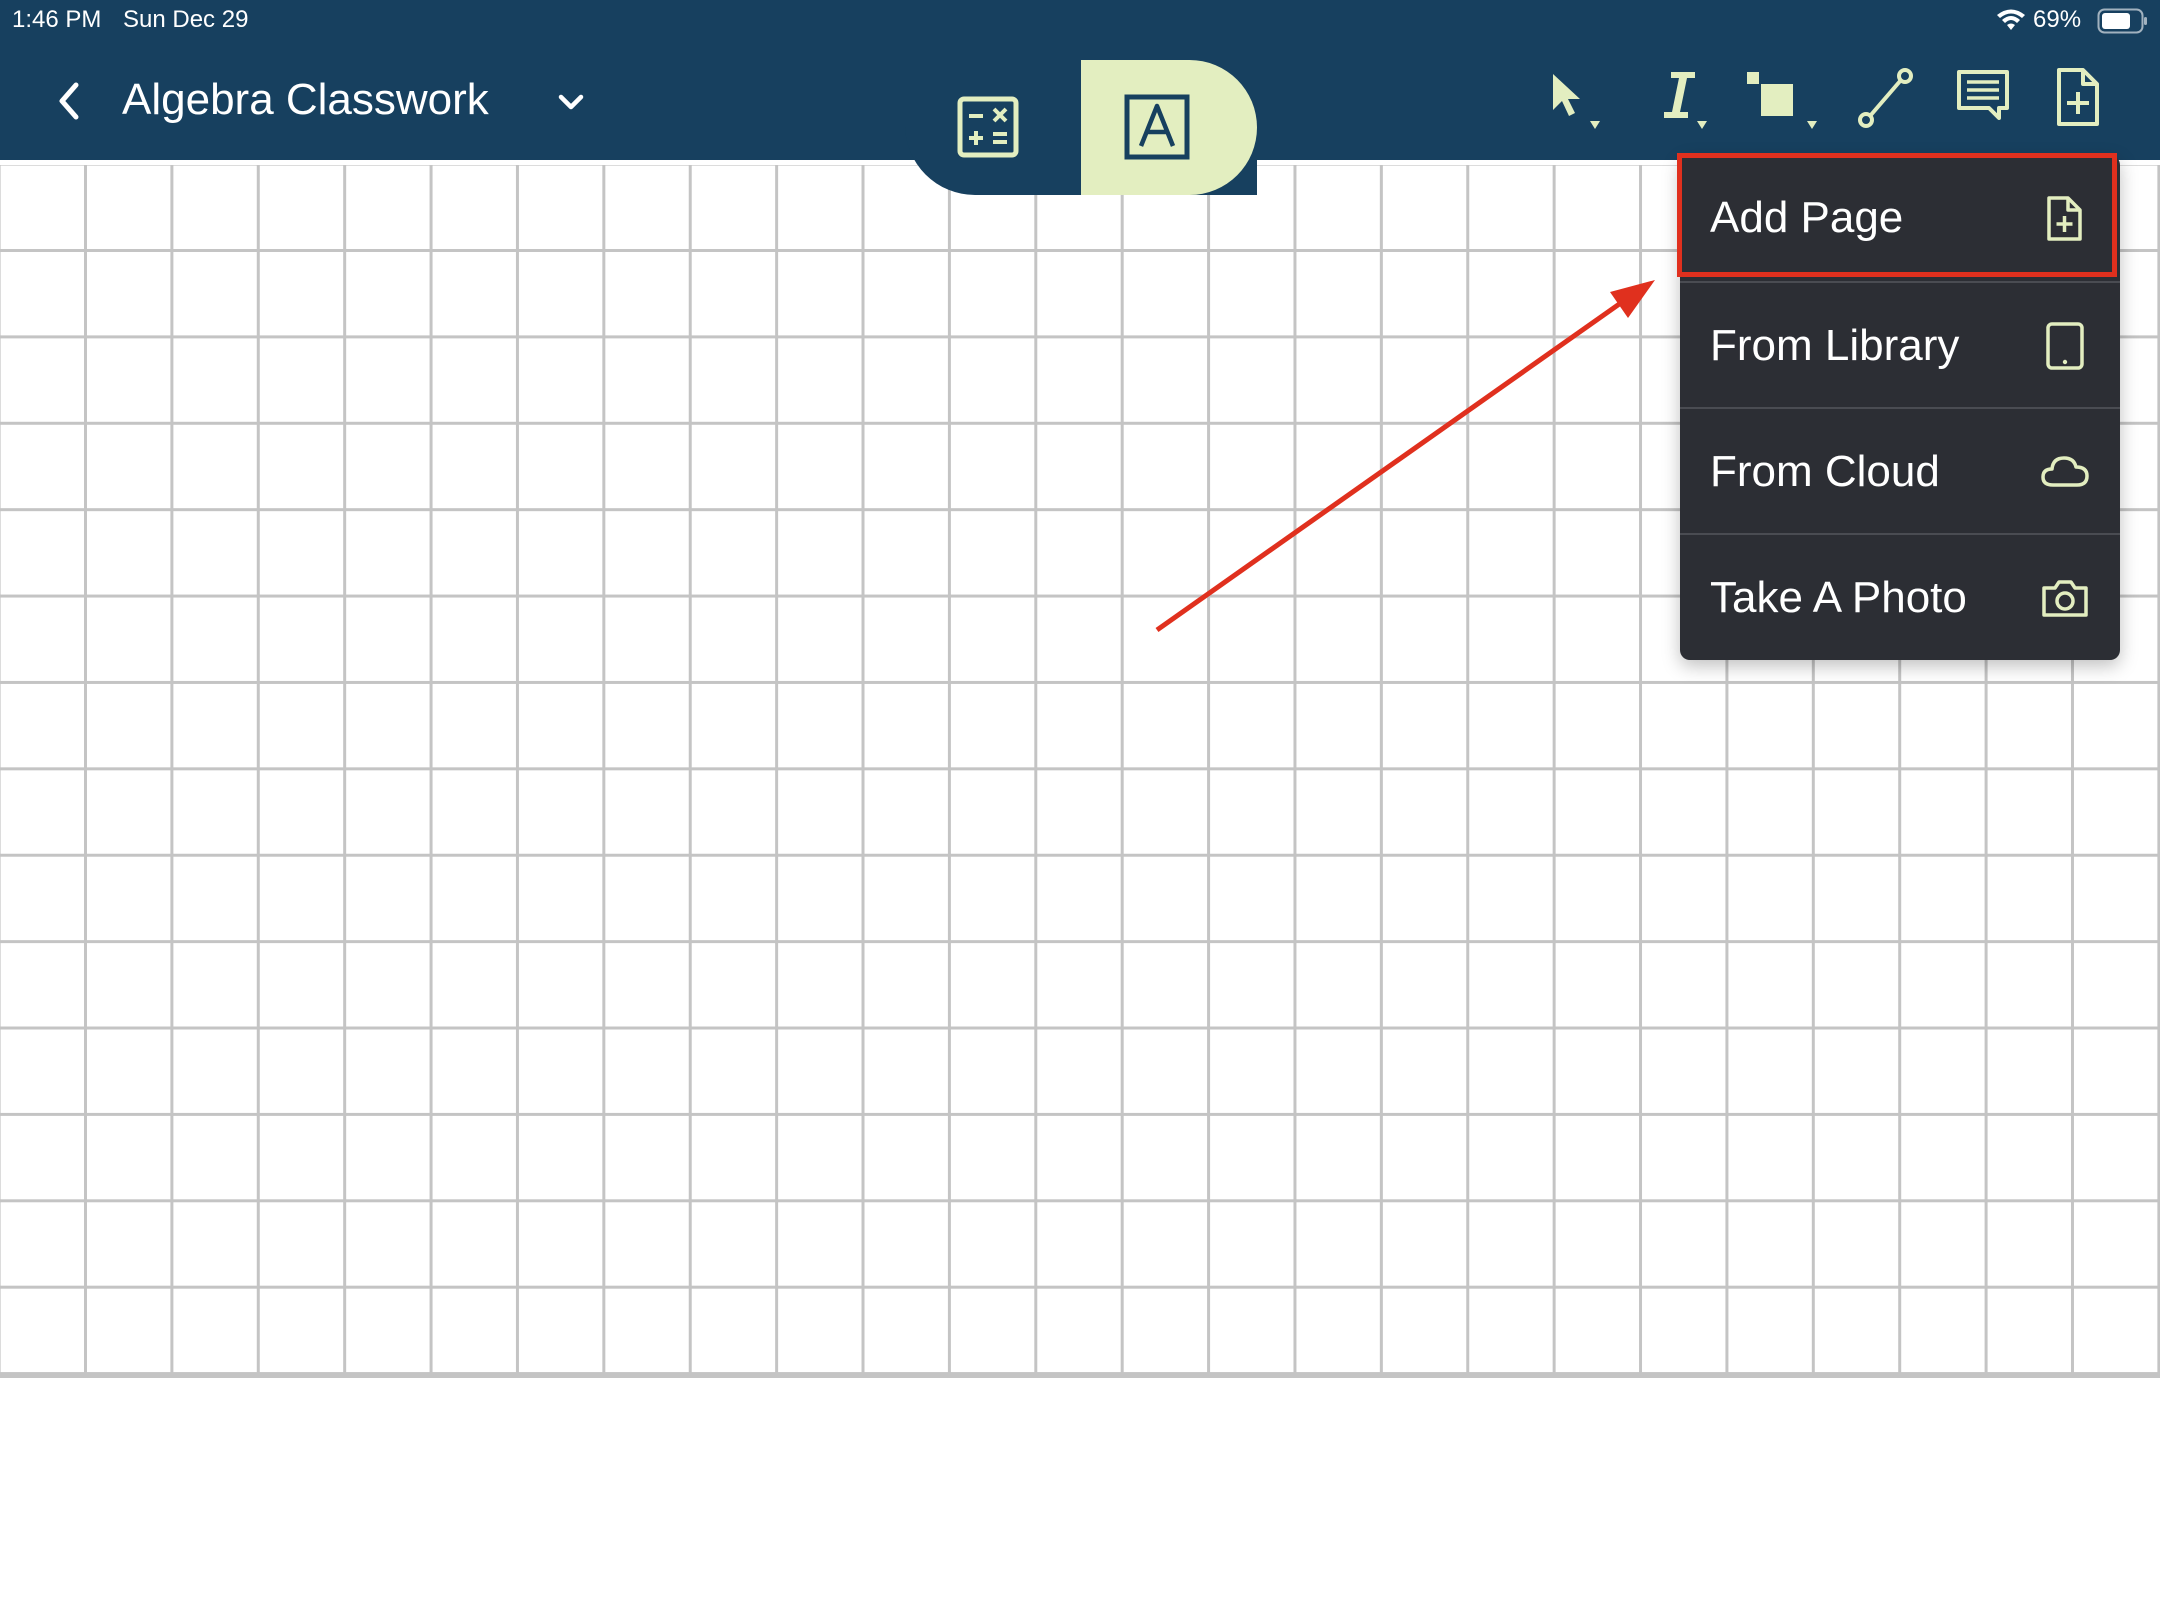 Image resolution: width=2160 pixels, height=1620 pixels. Describe the element at coordinates (186, 19) in the screenshot. I see `status-date: Sun Dec 29` at that location.